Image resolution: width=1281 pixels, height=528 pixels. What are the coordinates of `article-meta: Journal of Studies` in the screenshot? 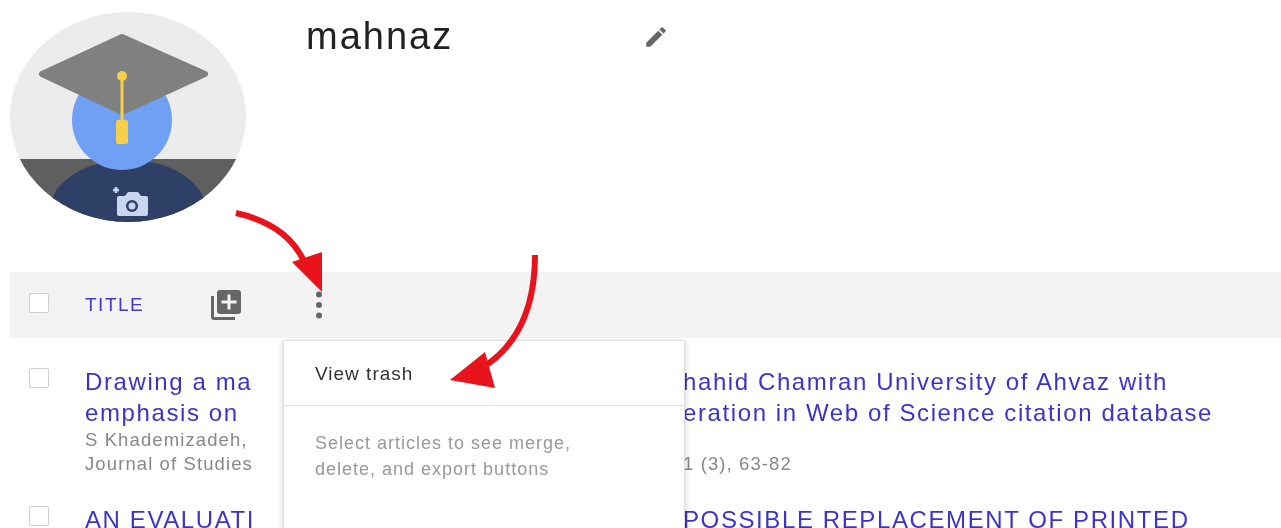 It's located at (169, 463).